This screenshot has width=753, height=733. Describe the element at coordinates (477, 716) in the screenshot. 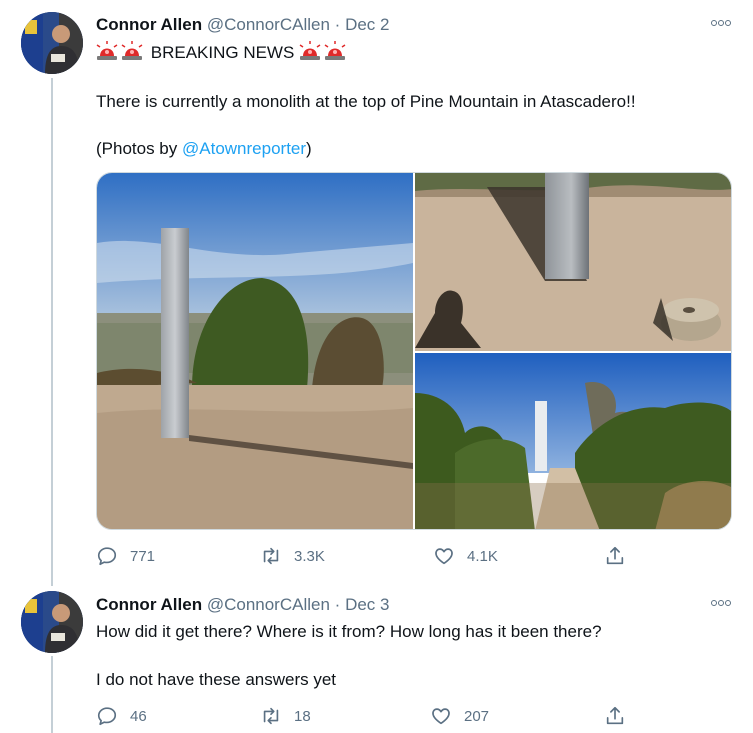

I see `like-count: 207` at that location.